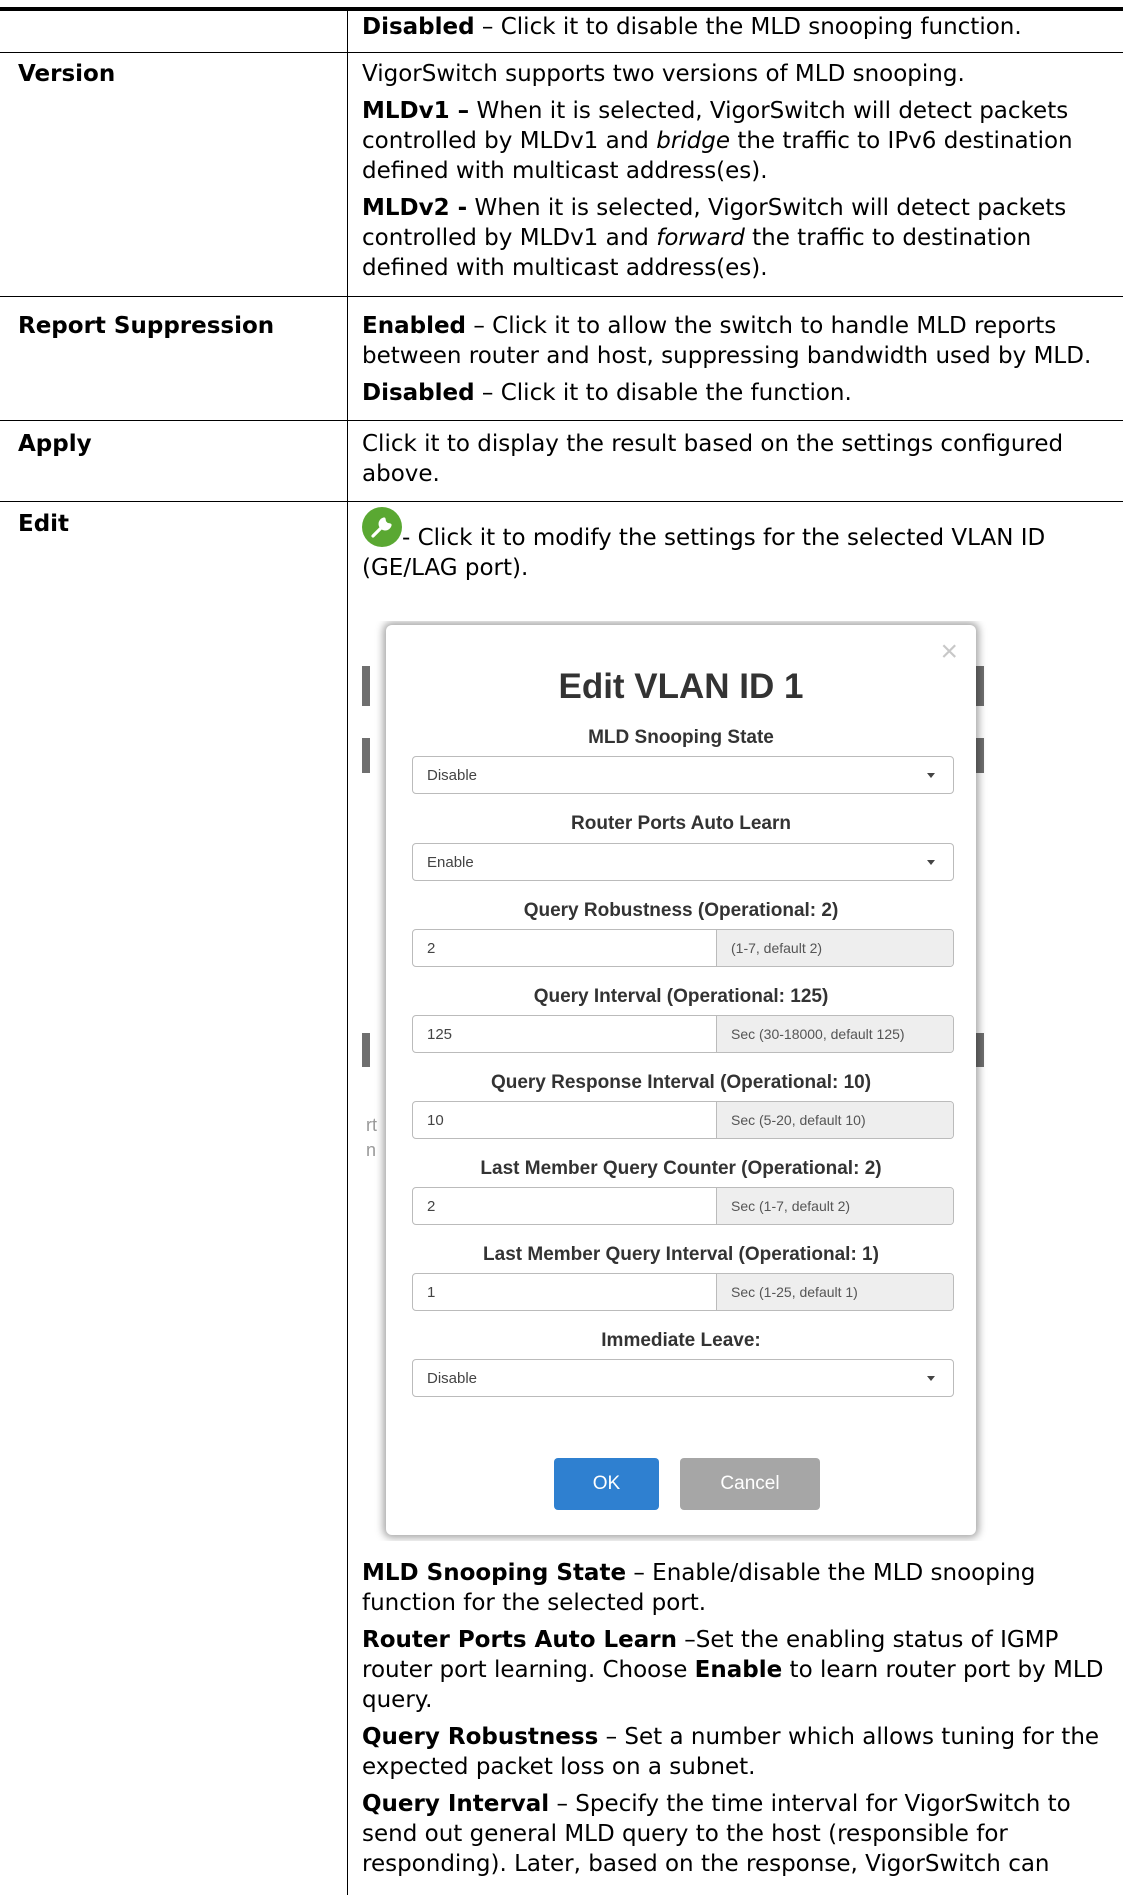  Describe the element at coordinates (683, 775) in the screenshot. I see `snooping-state-select: Disable` at that location.